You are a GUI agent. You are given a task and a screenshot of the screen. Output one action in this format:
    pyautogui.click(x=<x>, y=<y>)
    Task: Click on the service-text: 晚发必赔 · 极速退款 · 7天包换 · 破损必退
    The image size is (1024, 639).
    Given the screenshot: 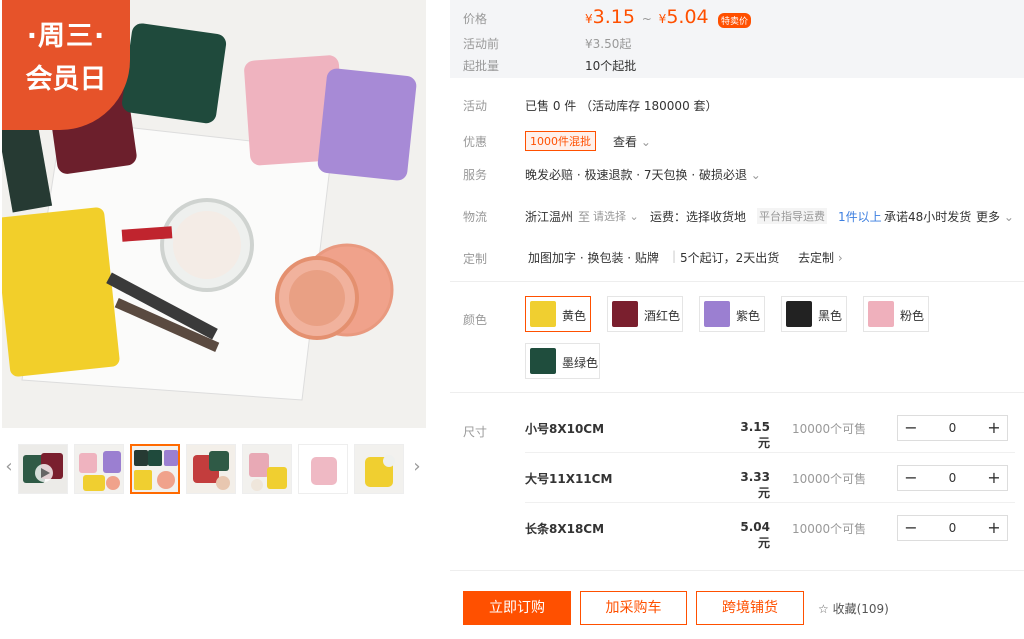 What is the action you would take?
    pyautogui.click(x=636, y=175)
    